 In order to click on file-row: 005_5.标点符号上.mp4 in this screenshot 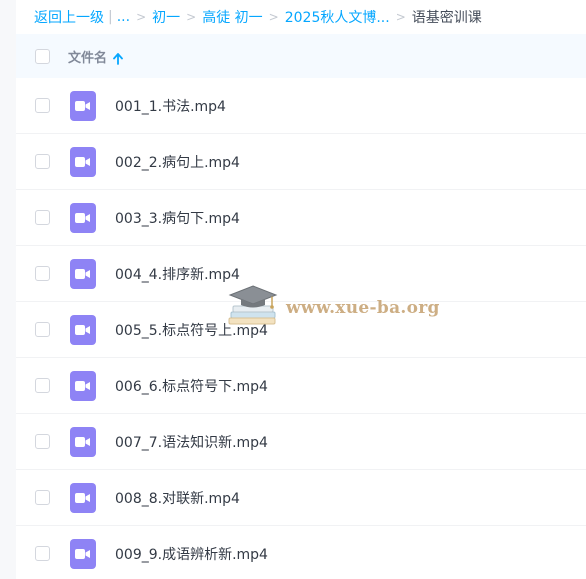, I will do `click(301, 330)`.